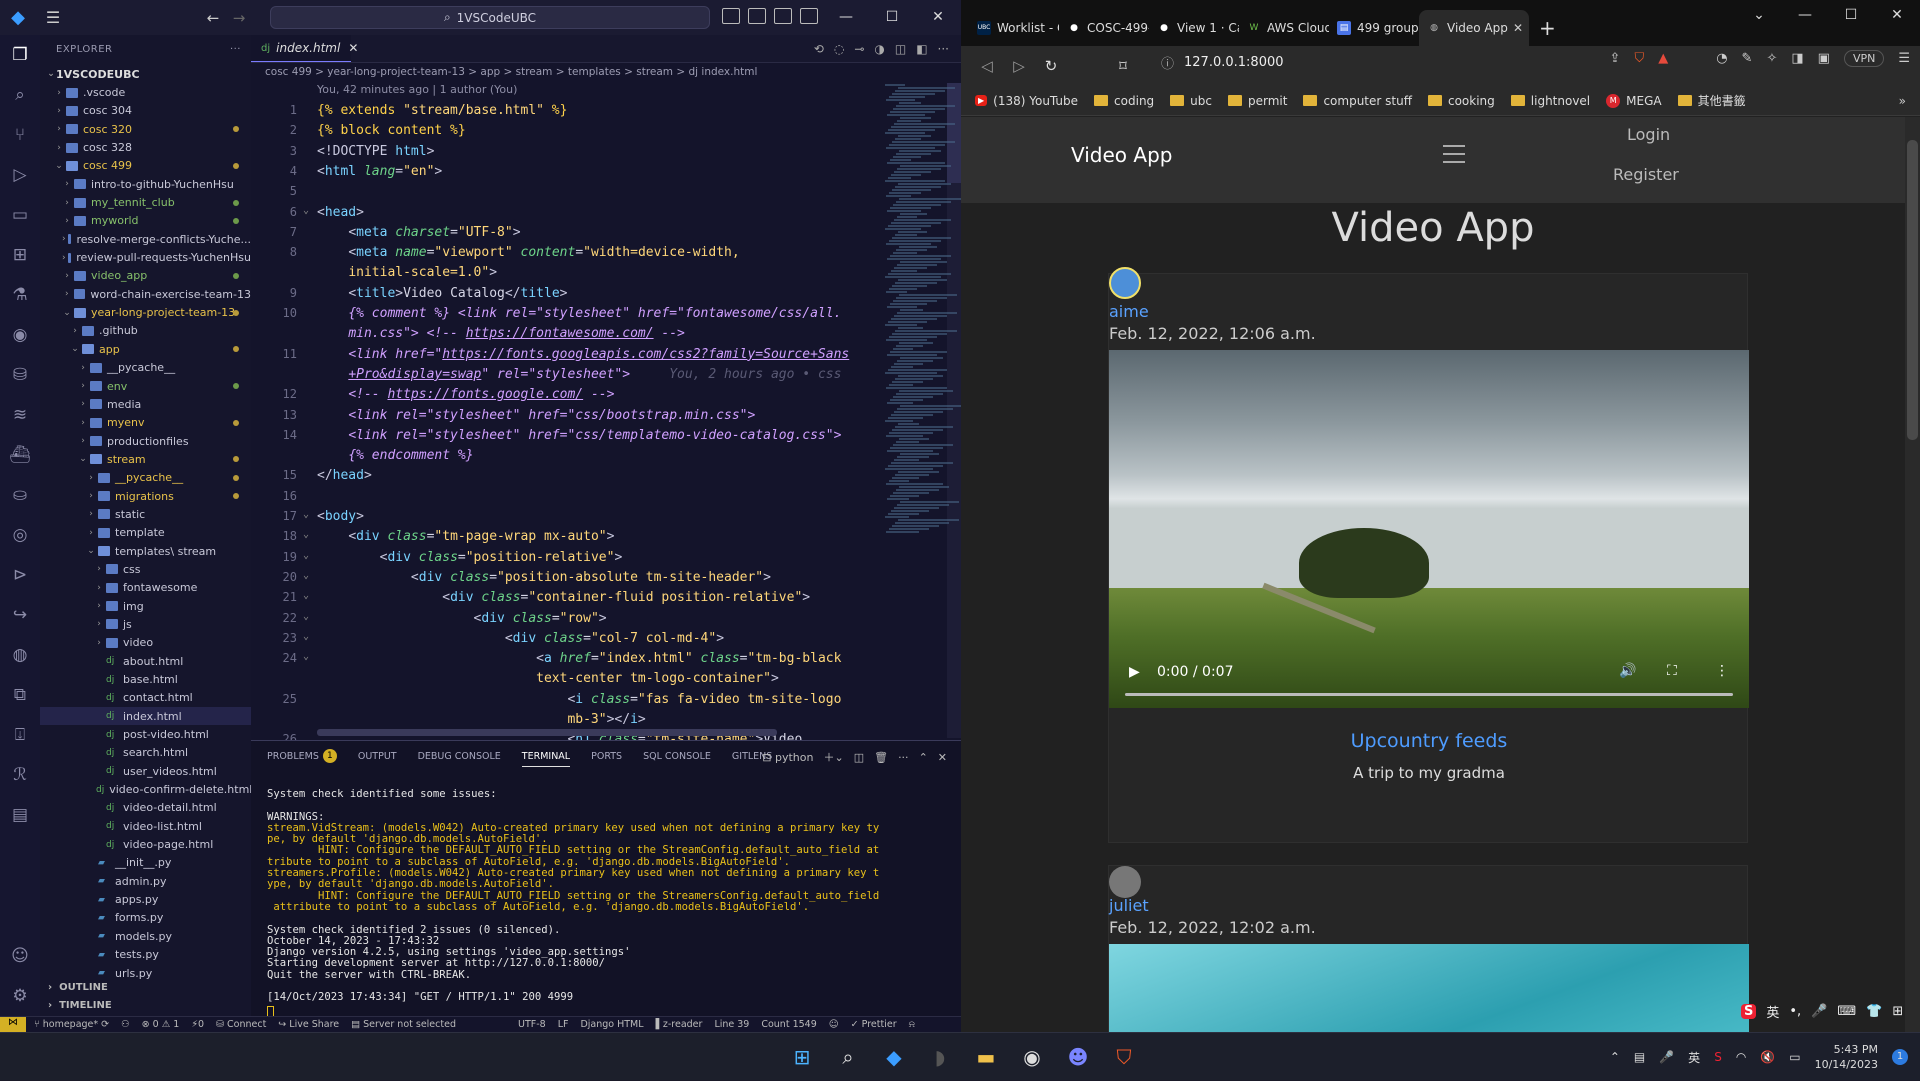 Image resolution: width=1920 pixels, height=1081 pixels. Describe the element at coordinates (1429, 529) in the screenshot. I see `video-player: ▶ 0:00 / 0:07 🔊 ⛶ ⋮` at that location.